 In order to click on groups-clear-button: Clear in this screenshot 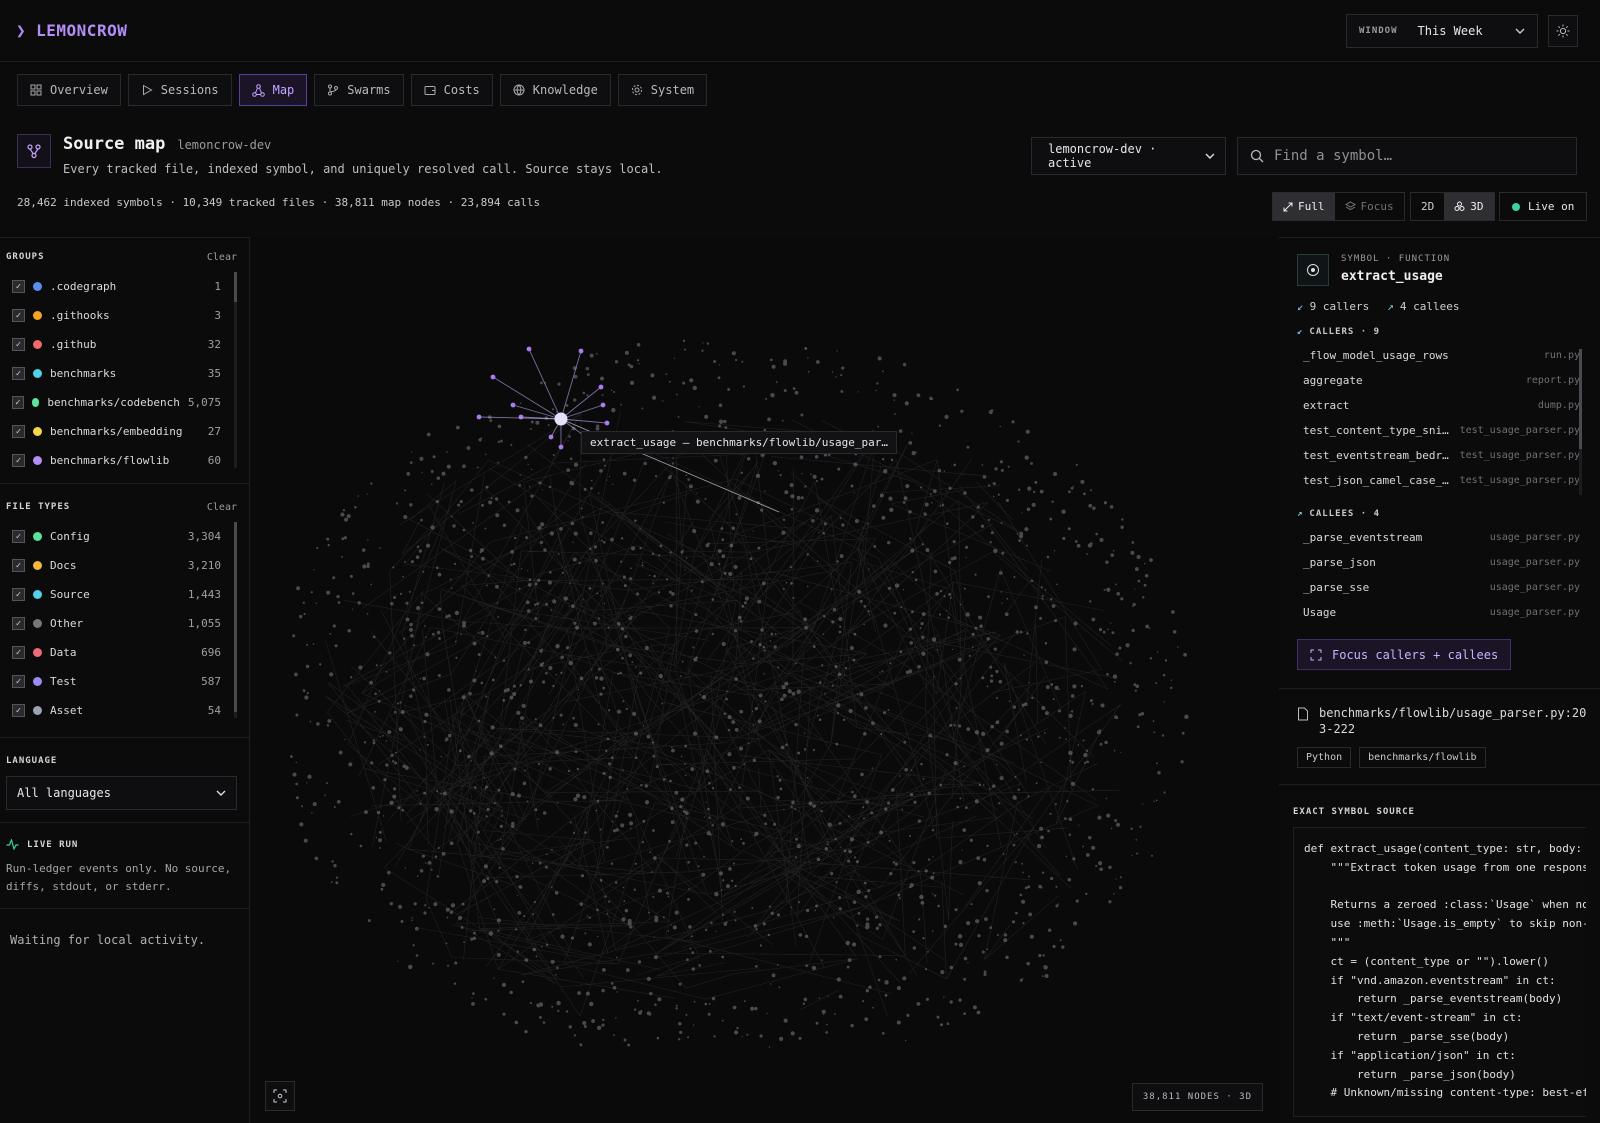, I will do `click(222, 257)`.